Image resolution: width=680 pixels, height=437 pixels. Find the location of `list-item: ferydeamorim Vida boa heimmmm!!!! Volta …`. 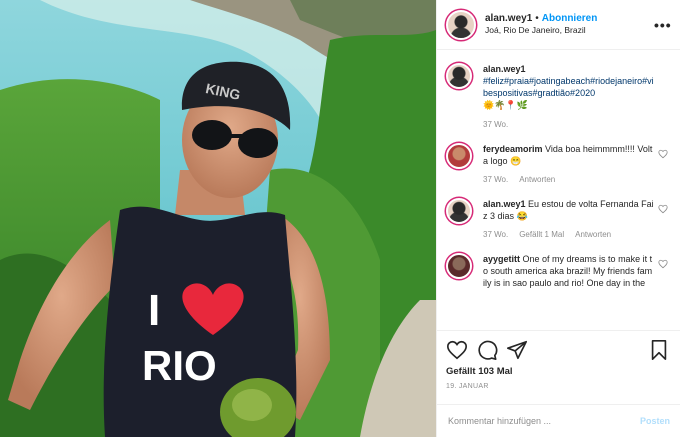

list-item: ferydeamorim Vida boa heimmmm!!!! Volta … is located at coordinates (558, 163).